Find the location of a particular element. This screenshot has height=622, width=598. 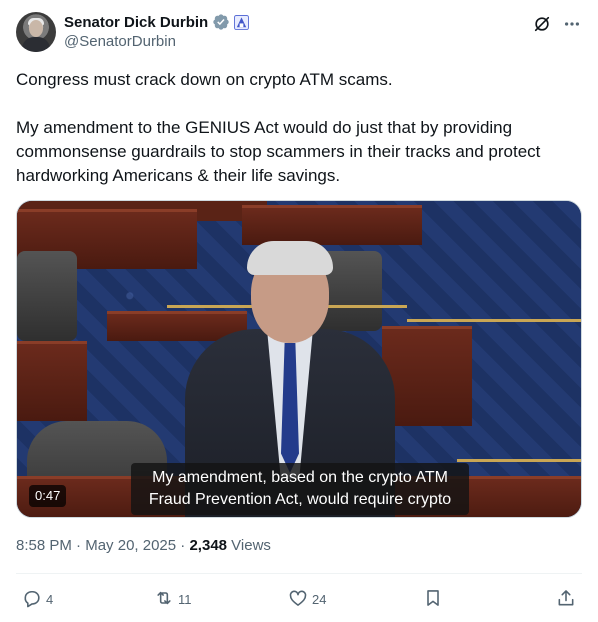

video-duration: 0:47 is located at coordinates (48, 496).